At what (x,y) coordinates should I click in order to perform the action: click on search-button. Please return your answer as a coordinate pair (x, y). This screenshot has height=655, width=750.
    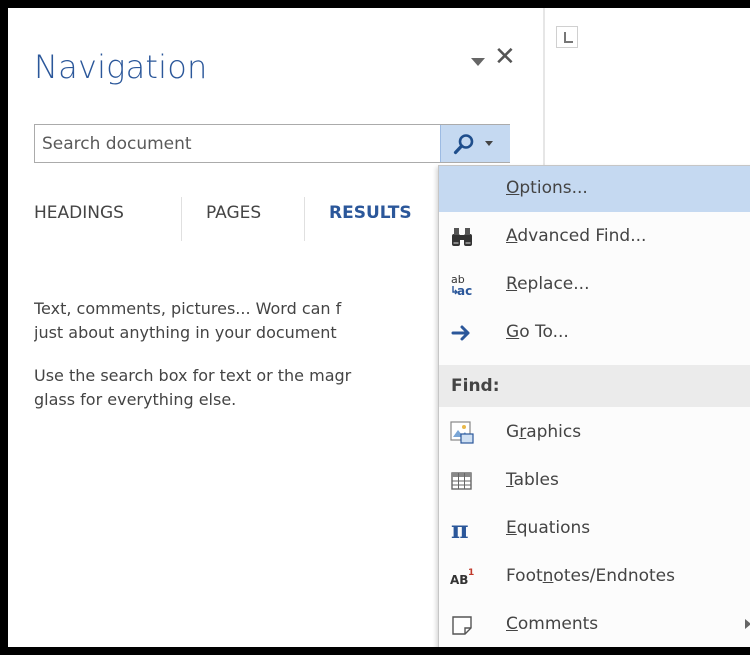
    Looking at the image, I should click on (475, 143).